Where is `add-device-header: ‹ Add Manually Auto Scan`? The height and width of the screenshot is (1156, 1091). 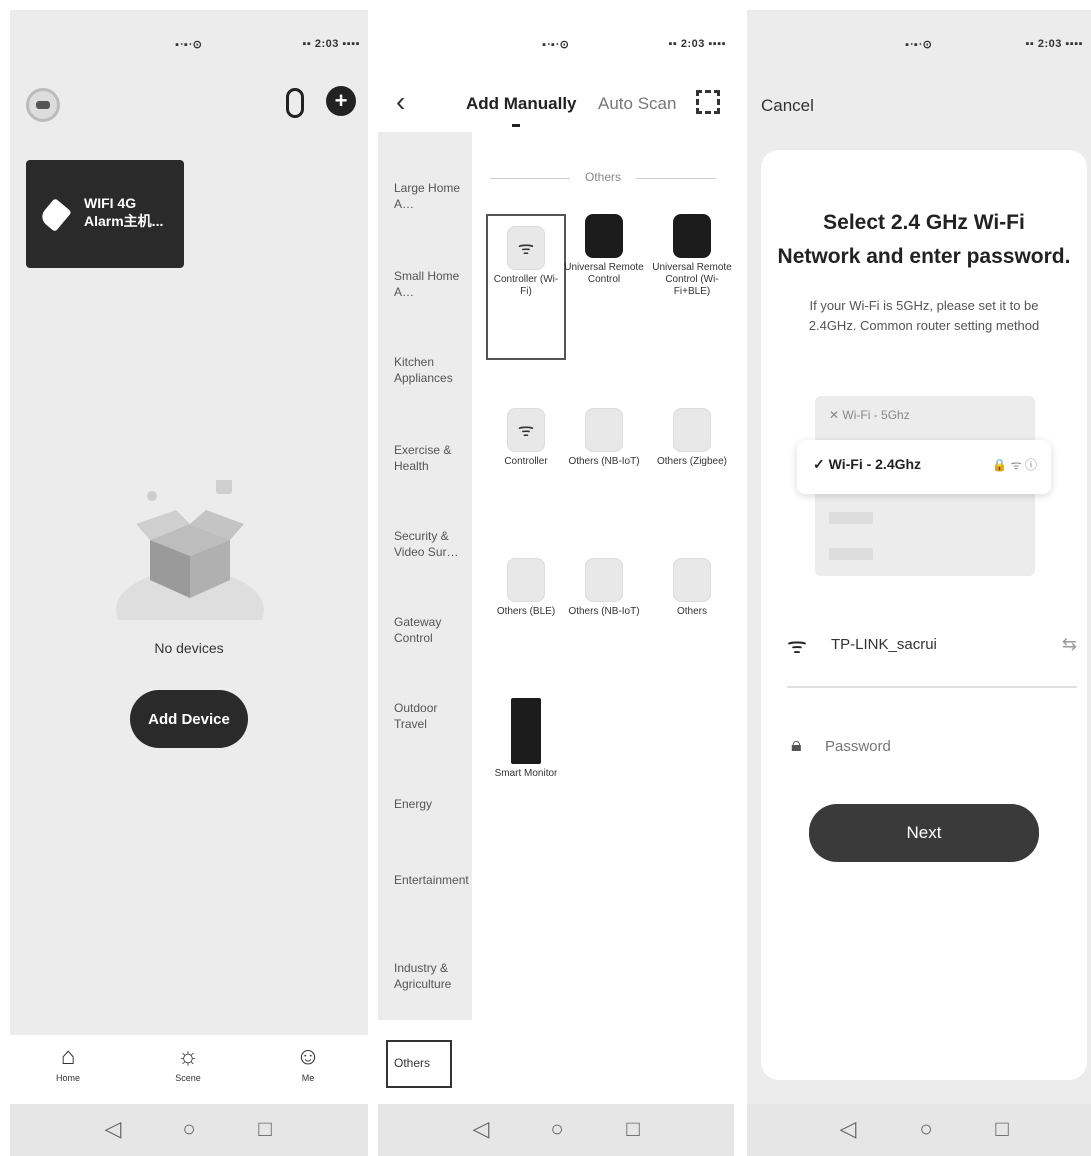 add-device-header: ‹ Add Manually Auto Scan is located at coordinates (556, 110).